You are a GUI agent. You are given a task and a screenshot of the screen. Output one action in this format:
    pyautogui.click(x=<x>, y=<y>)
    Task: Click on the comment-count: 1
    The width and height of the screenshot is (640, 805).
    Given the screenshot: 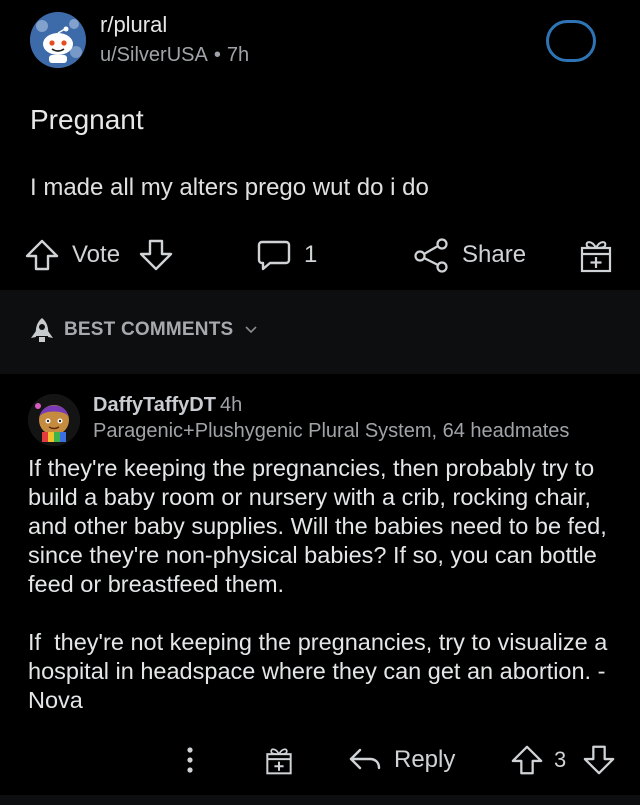 What is the action you would take?
    pyautogui.click(x=311, y=254)
    